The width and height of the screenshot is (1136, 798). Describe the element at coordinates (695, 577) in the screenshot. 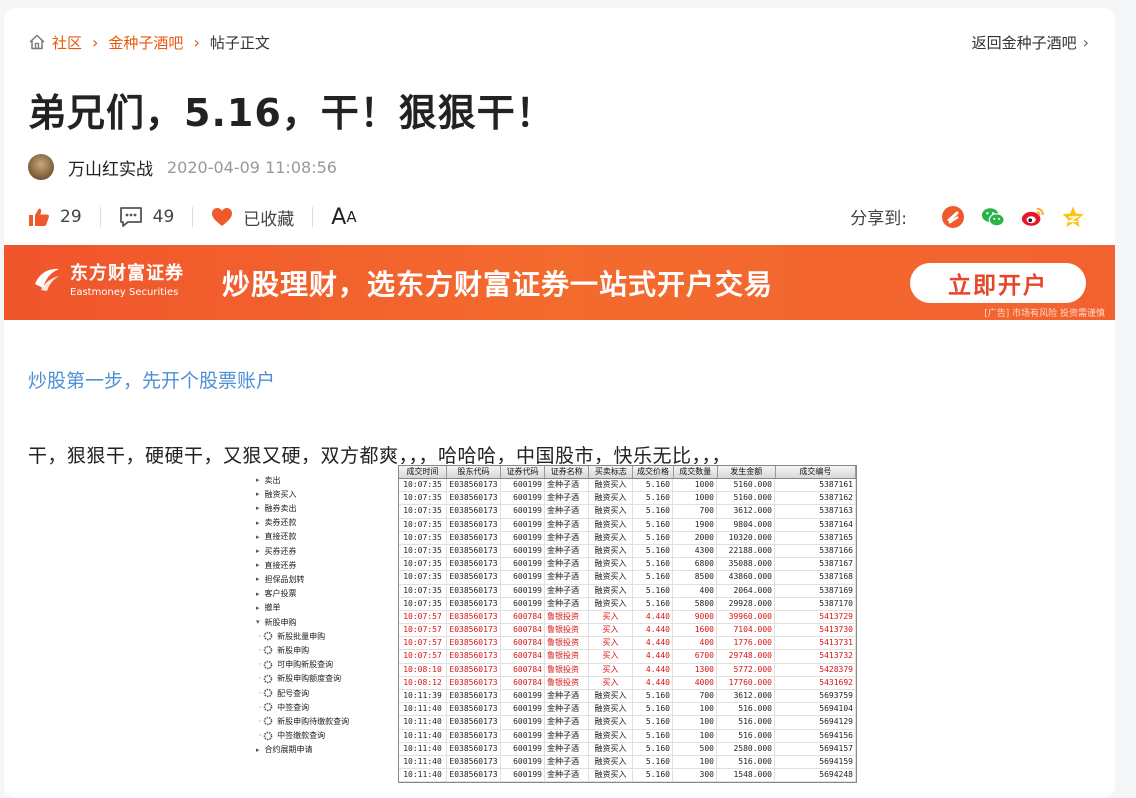

I see `table-cell: 8500` at that location.